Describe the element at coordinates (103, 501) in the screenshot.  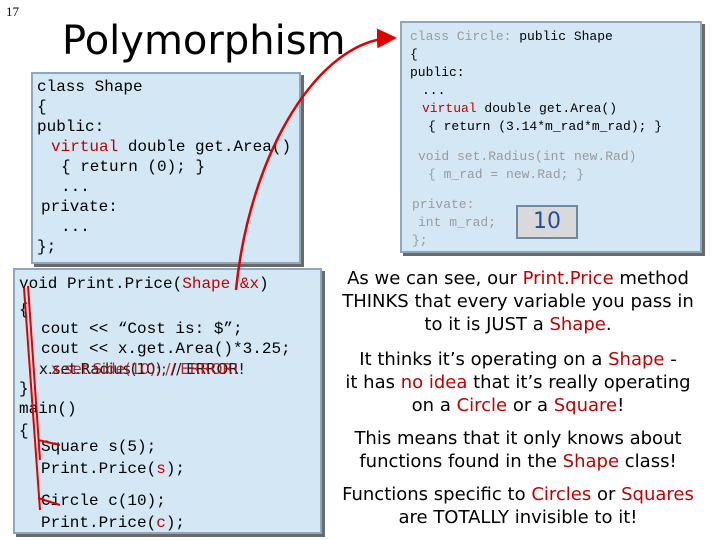
I see `code-line: Circle c(10);` at that location.